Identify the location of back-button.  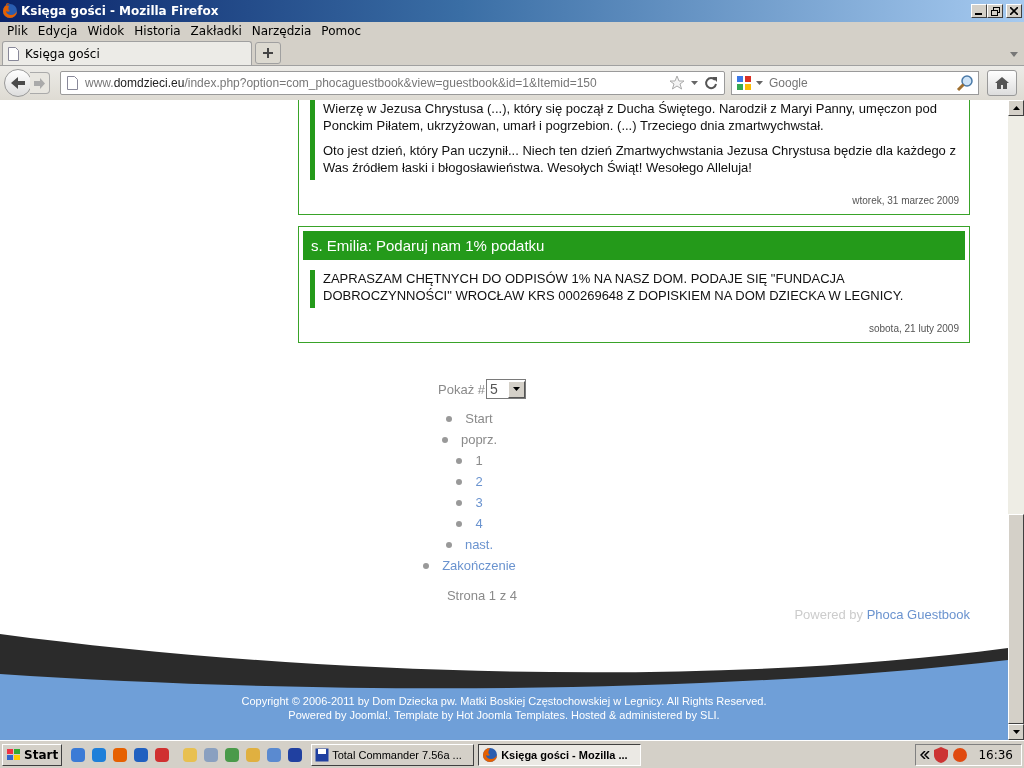
(18, 83).